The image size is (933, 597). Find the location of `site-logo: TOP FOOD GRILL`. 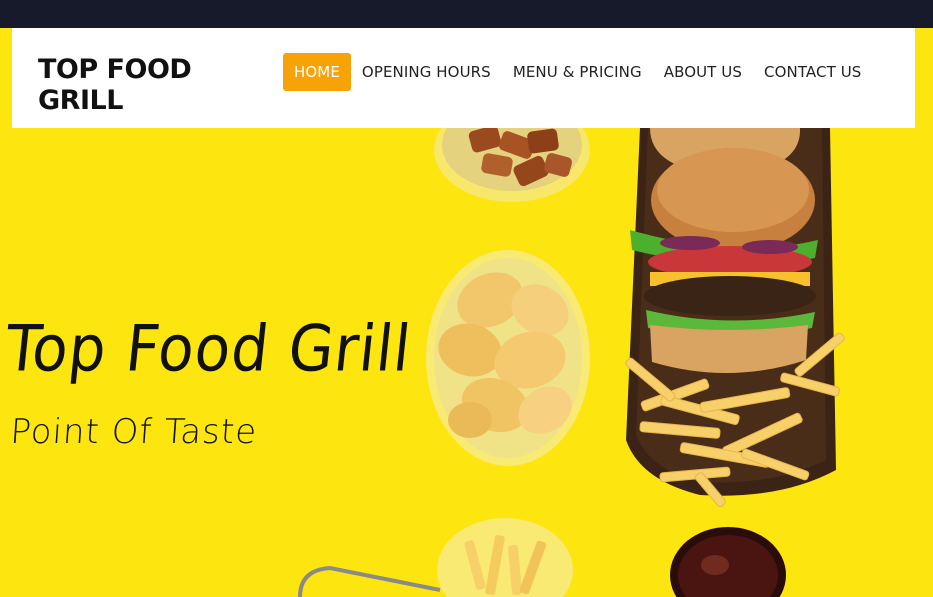

site-logo: TOP FOOD GRILL is located at coordinates (138, 85).